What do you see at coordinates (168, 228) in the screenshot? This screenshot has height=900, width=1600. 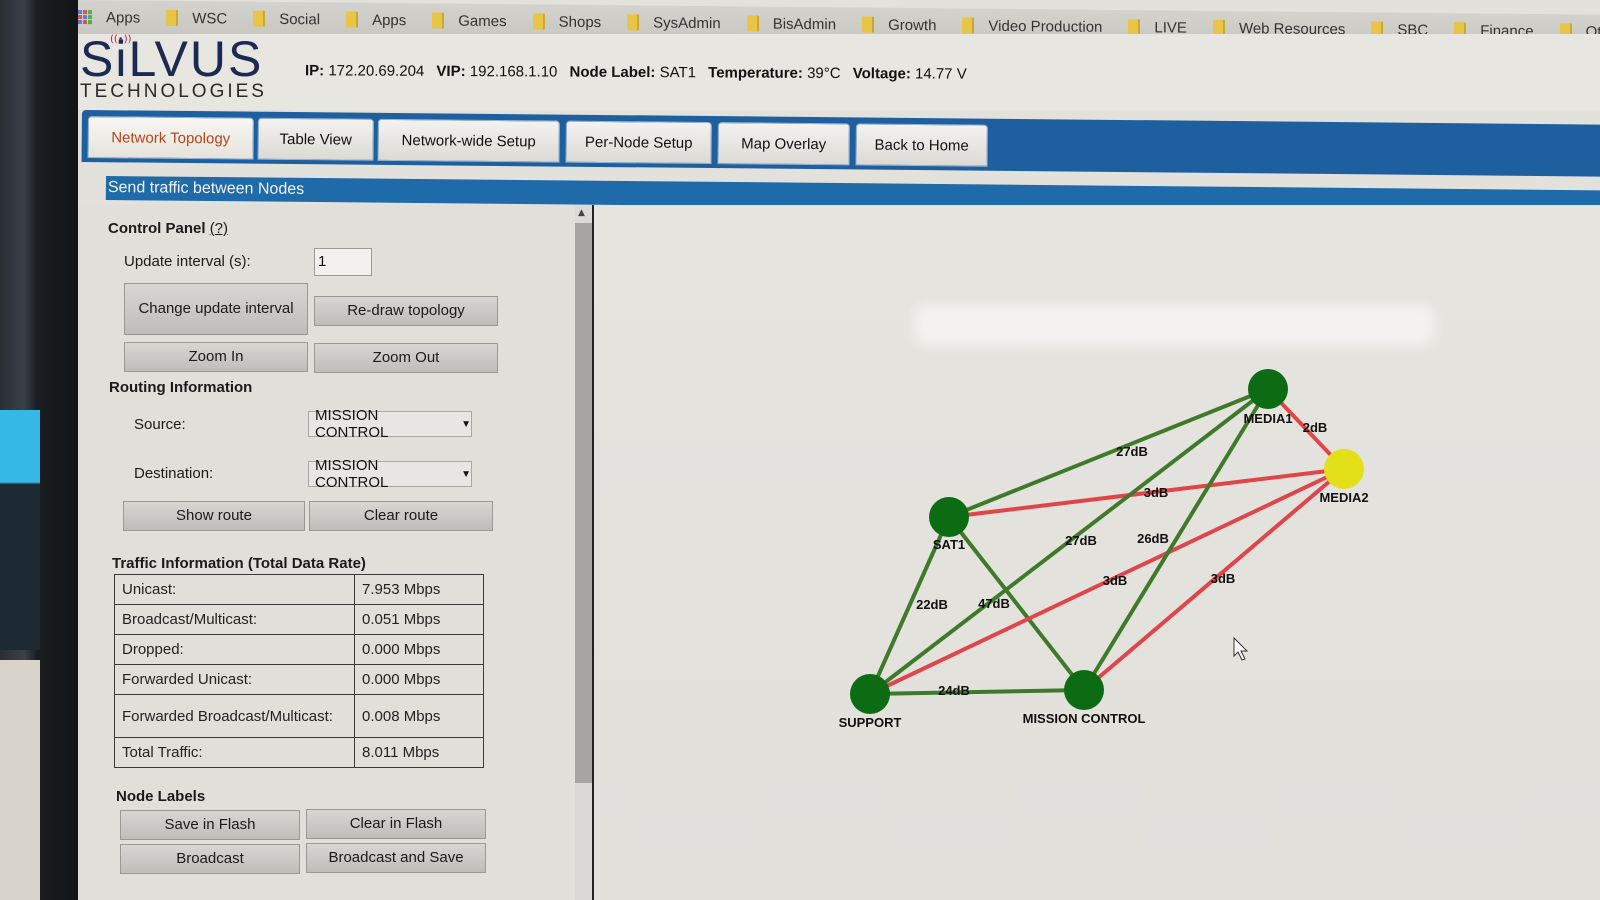 I see `control-panel-title: Control Panel (?)` at bounding box center [168, 228].